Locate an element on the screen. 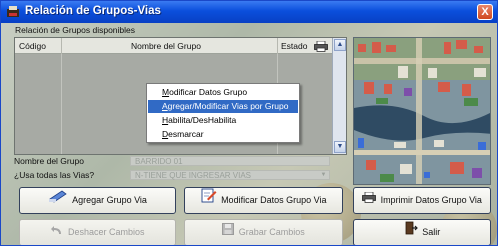  grid-vertical-scrollbar: ▲ ▼ is located at coordinates (339, 96).